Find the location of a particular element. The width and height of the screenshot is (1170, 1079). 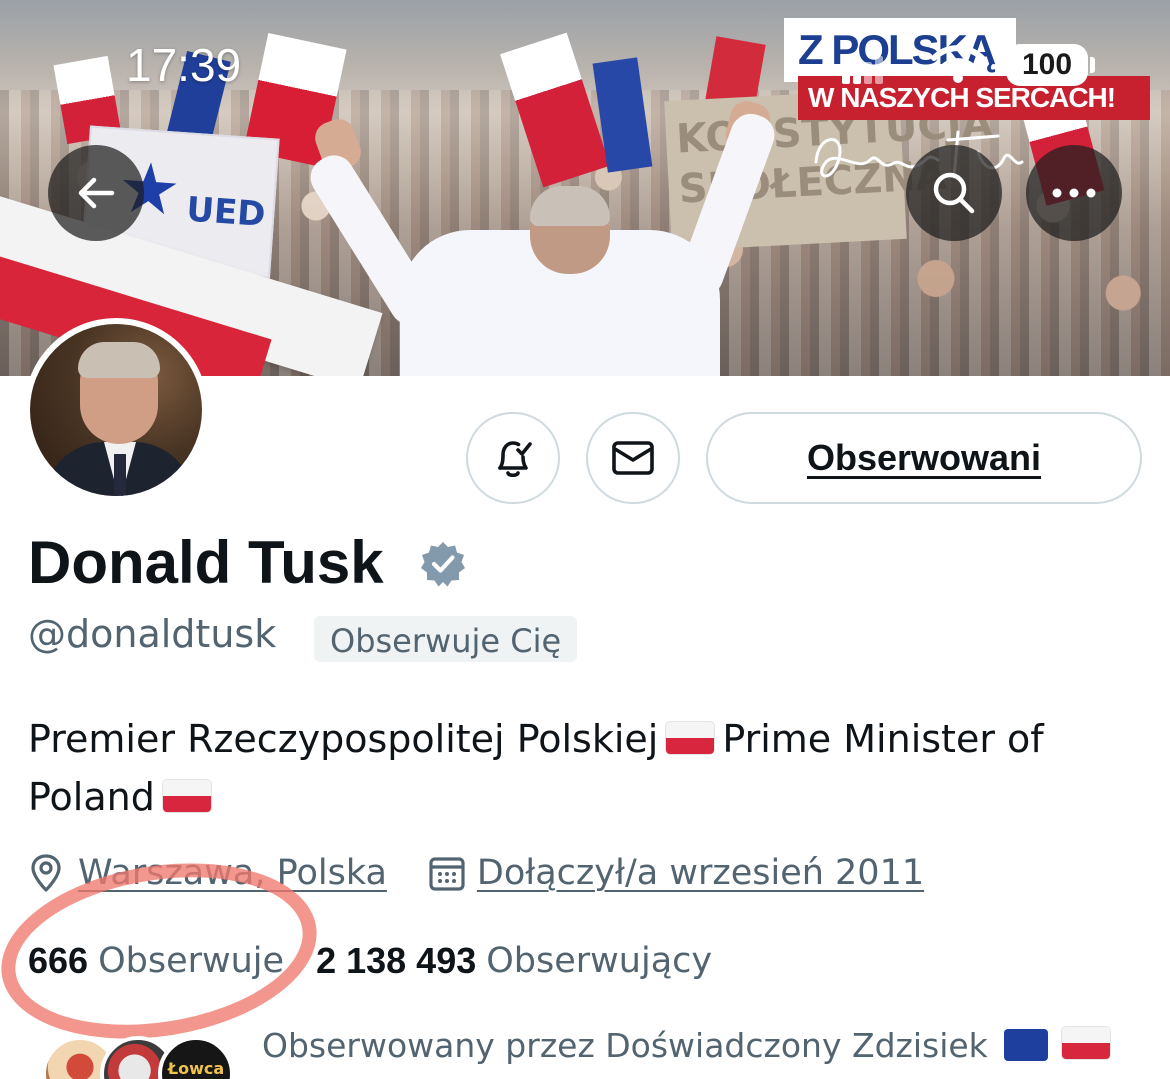

followers-stat: 2 138 493 Obserwujący is located at coordinates (514, 961).